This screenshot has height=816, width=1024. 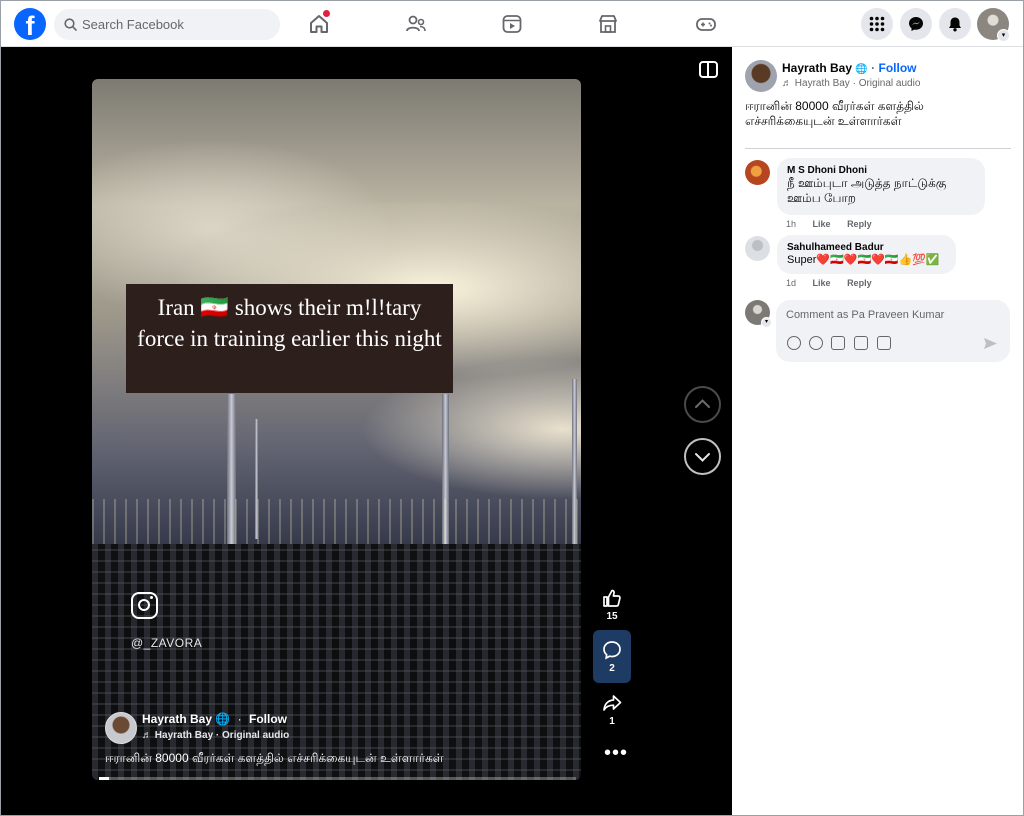 What do you see at coordinates (612, 703) in the screenshot?
I see `share-arrow-icon` at bounding box center [612, 703].